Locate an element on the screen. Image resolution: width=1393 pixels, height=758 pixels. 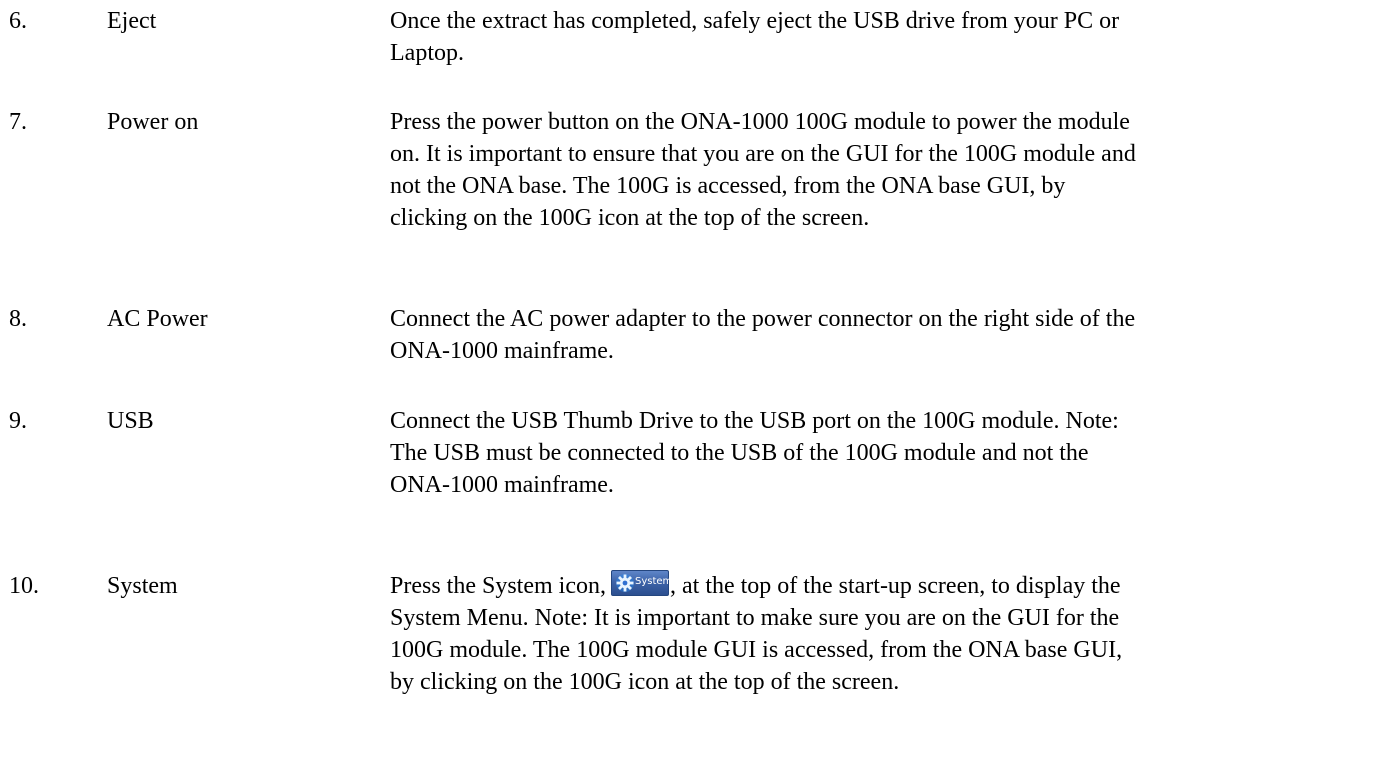
step-label: Eject is located at coordinates (132, 21).